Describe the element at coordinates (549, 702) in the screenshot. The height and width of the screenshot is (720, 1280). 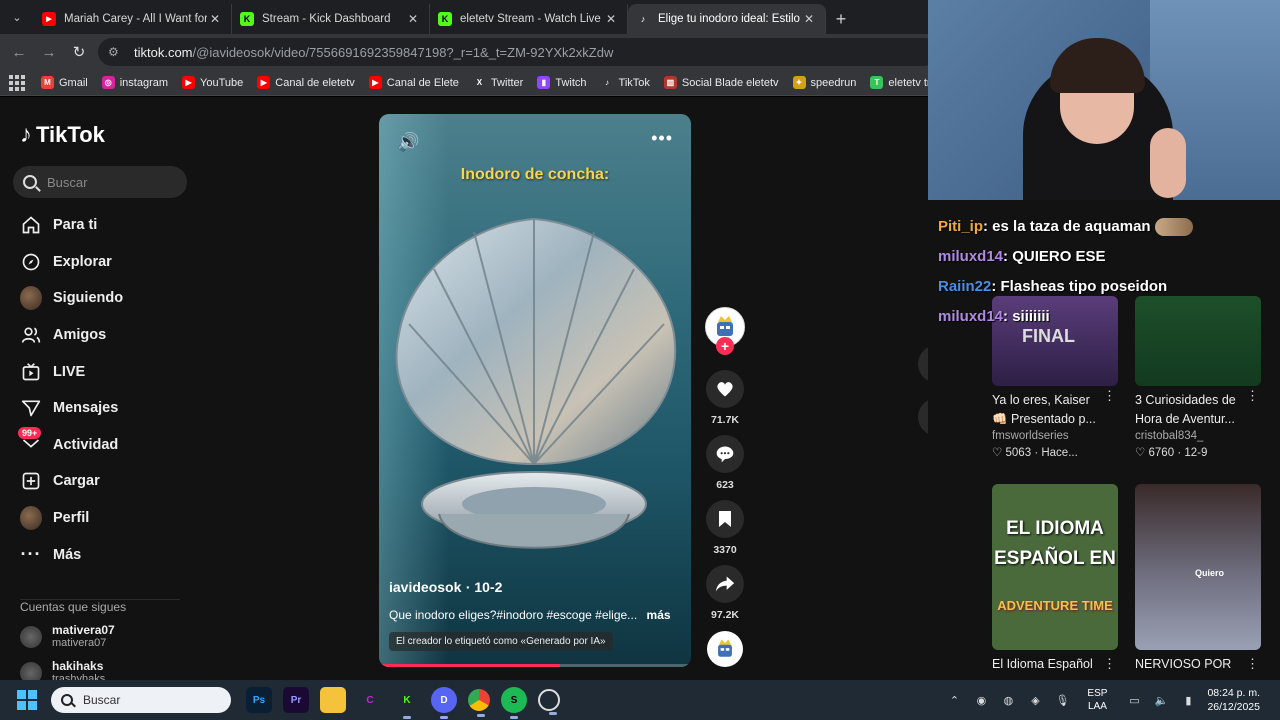
I see `obs-icon` at that location.